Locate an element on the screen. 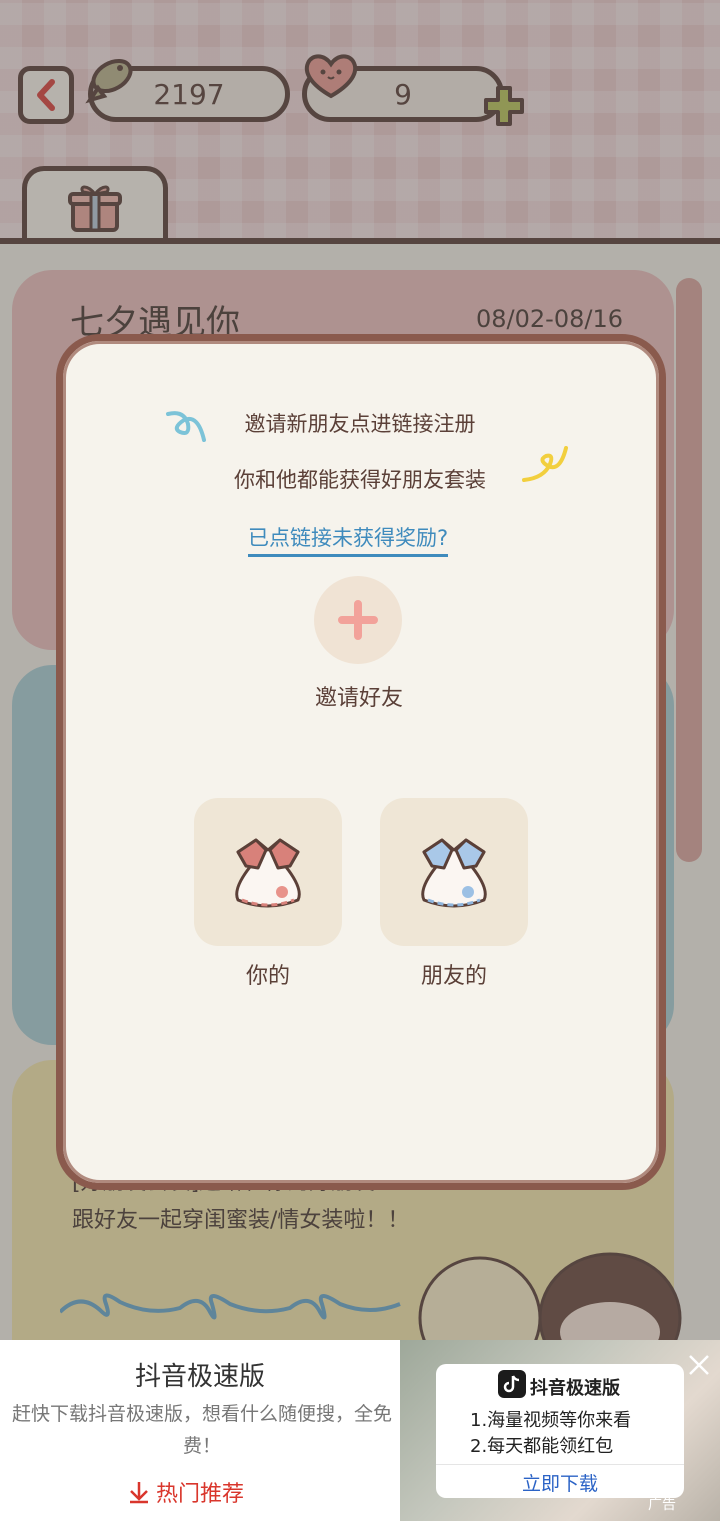  ad-download-button: 立即下载 is located at coordinates (560, 1480).